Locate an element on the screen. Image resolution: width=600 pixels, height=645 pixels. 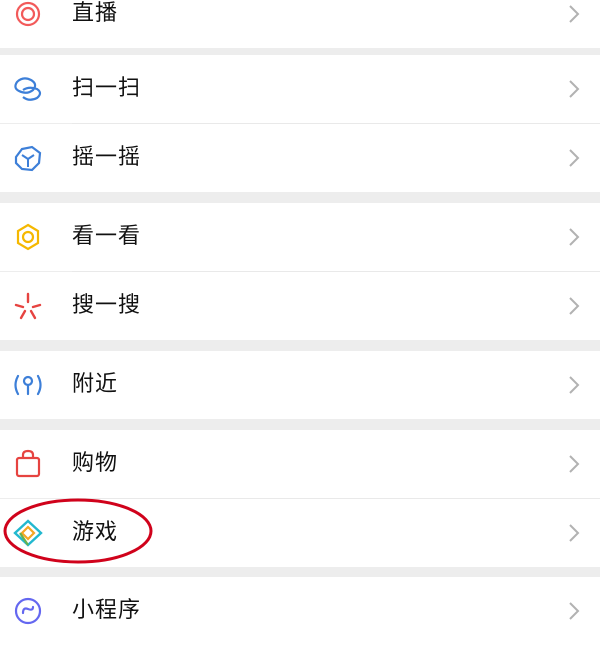
menu-item-search: 搜一搜 is located at coordinates (300, 306).